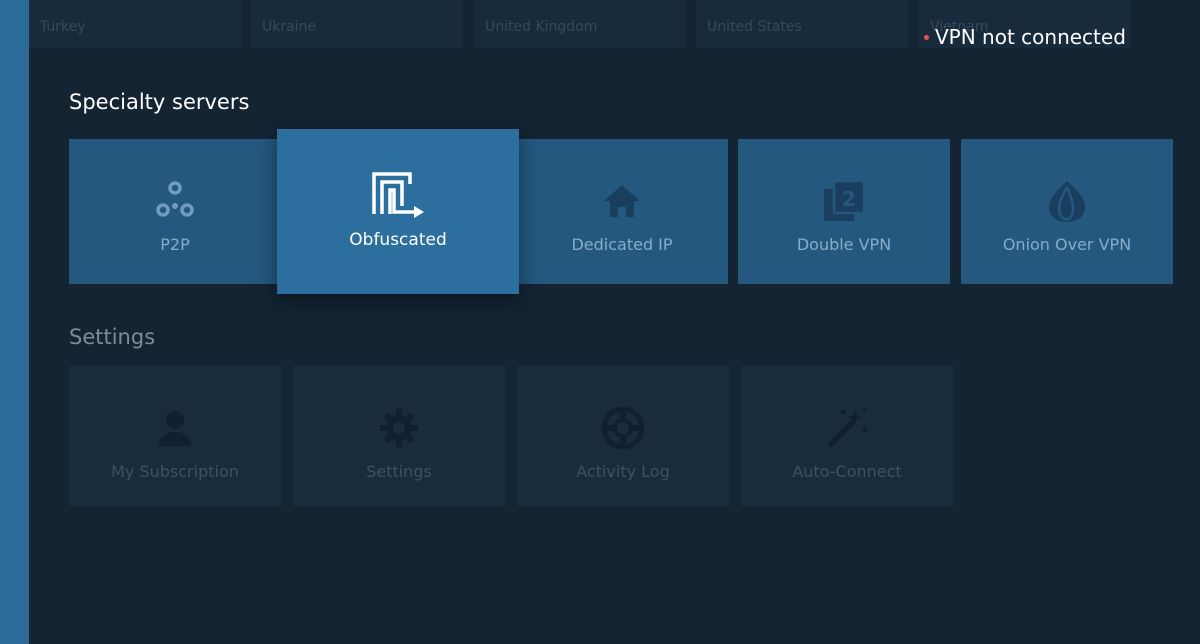 This screenshot has width=1200, height=644. Describe the element at coordinates (623, 471) in the screenshot. I see `tile-label: Activity Log` at that location.